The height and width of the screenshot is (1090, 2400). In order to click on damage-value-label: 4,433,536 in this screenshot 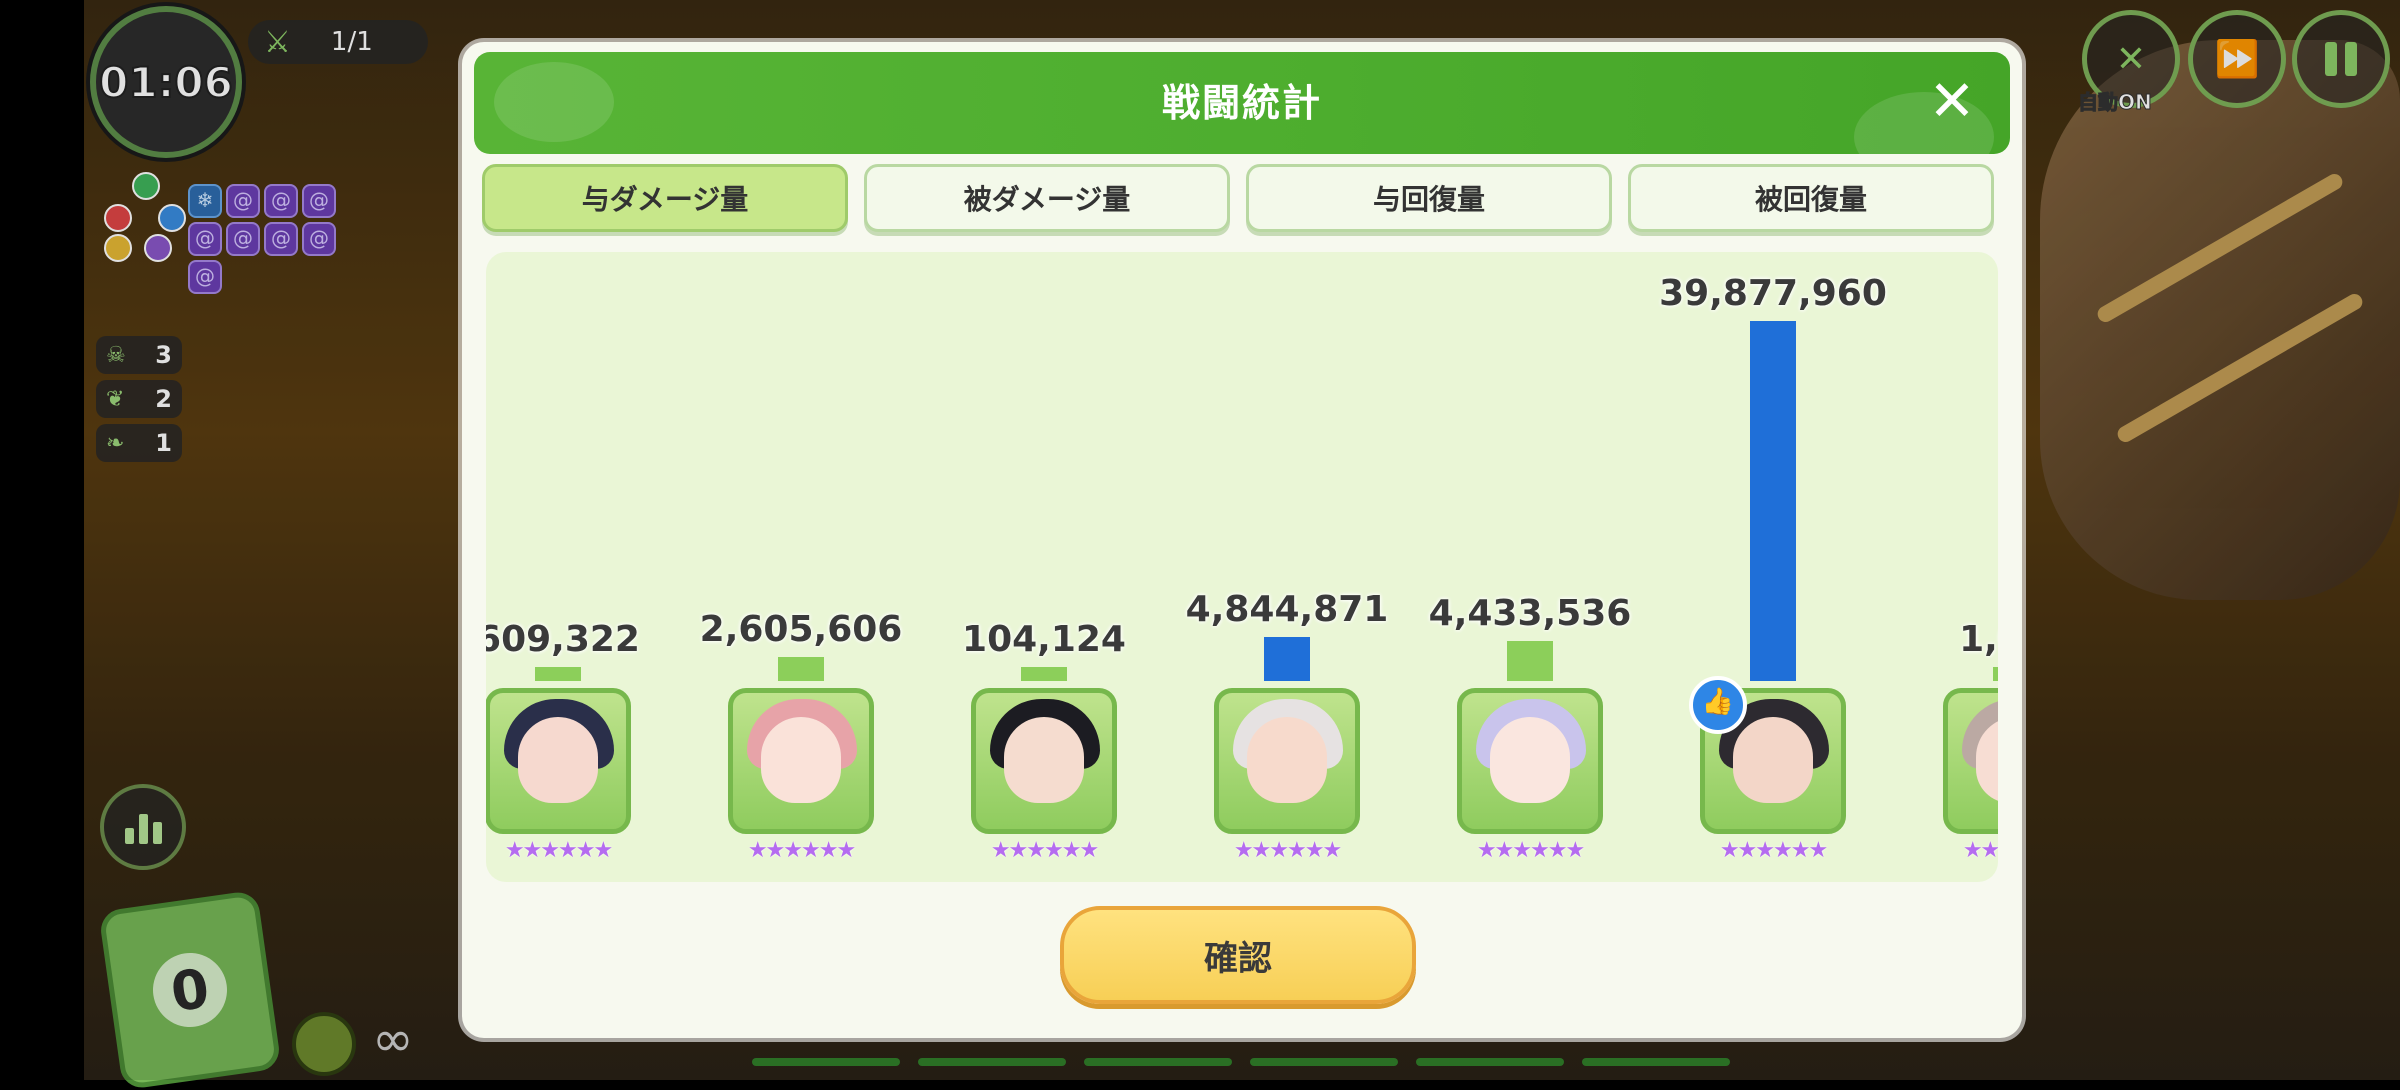, I will do `click(1530, 613)`.